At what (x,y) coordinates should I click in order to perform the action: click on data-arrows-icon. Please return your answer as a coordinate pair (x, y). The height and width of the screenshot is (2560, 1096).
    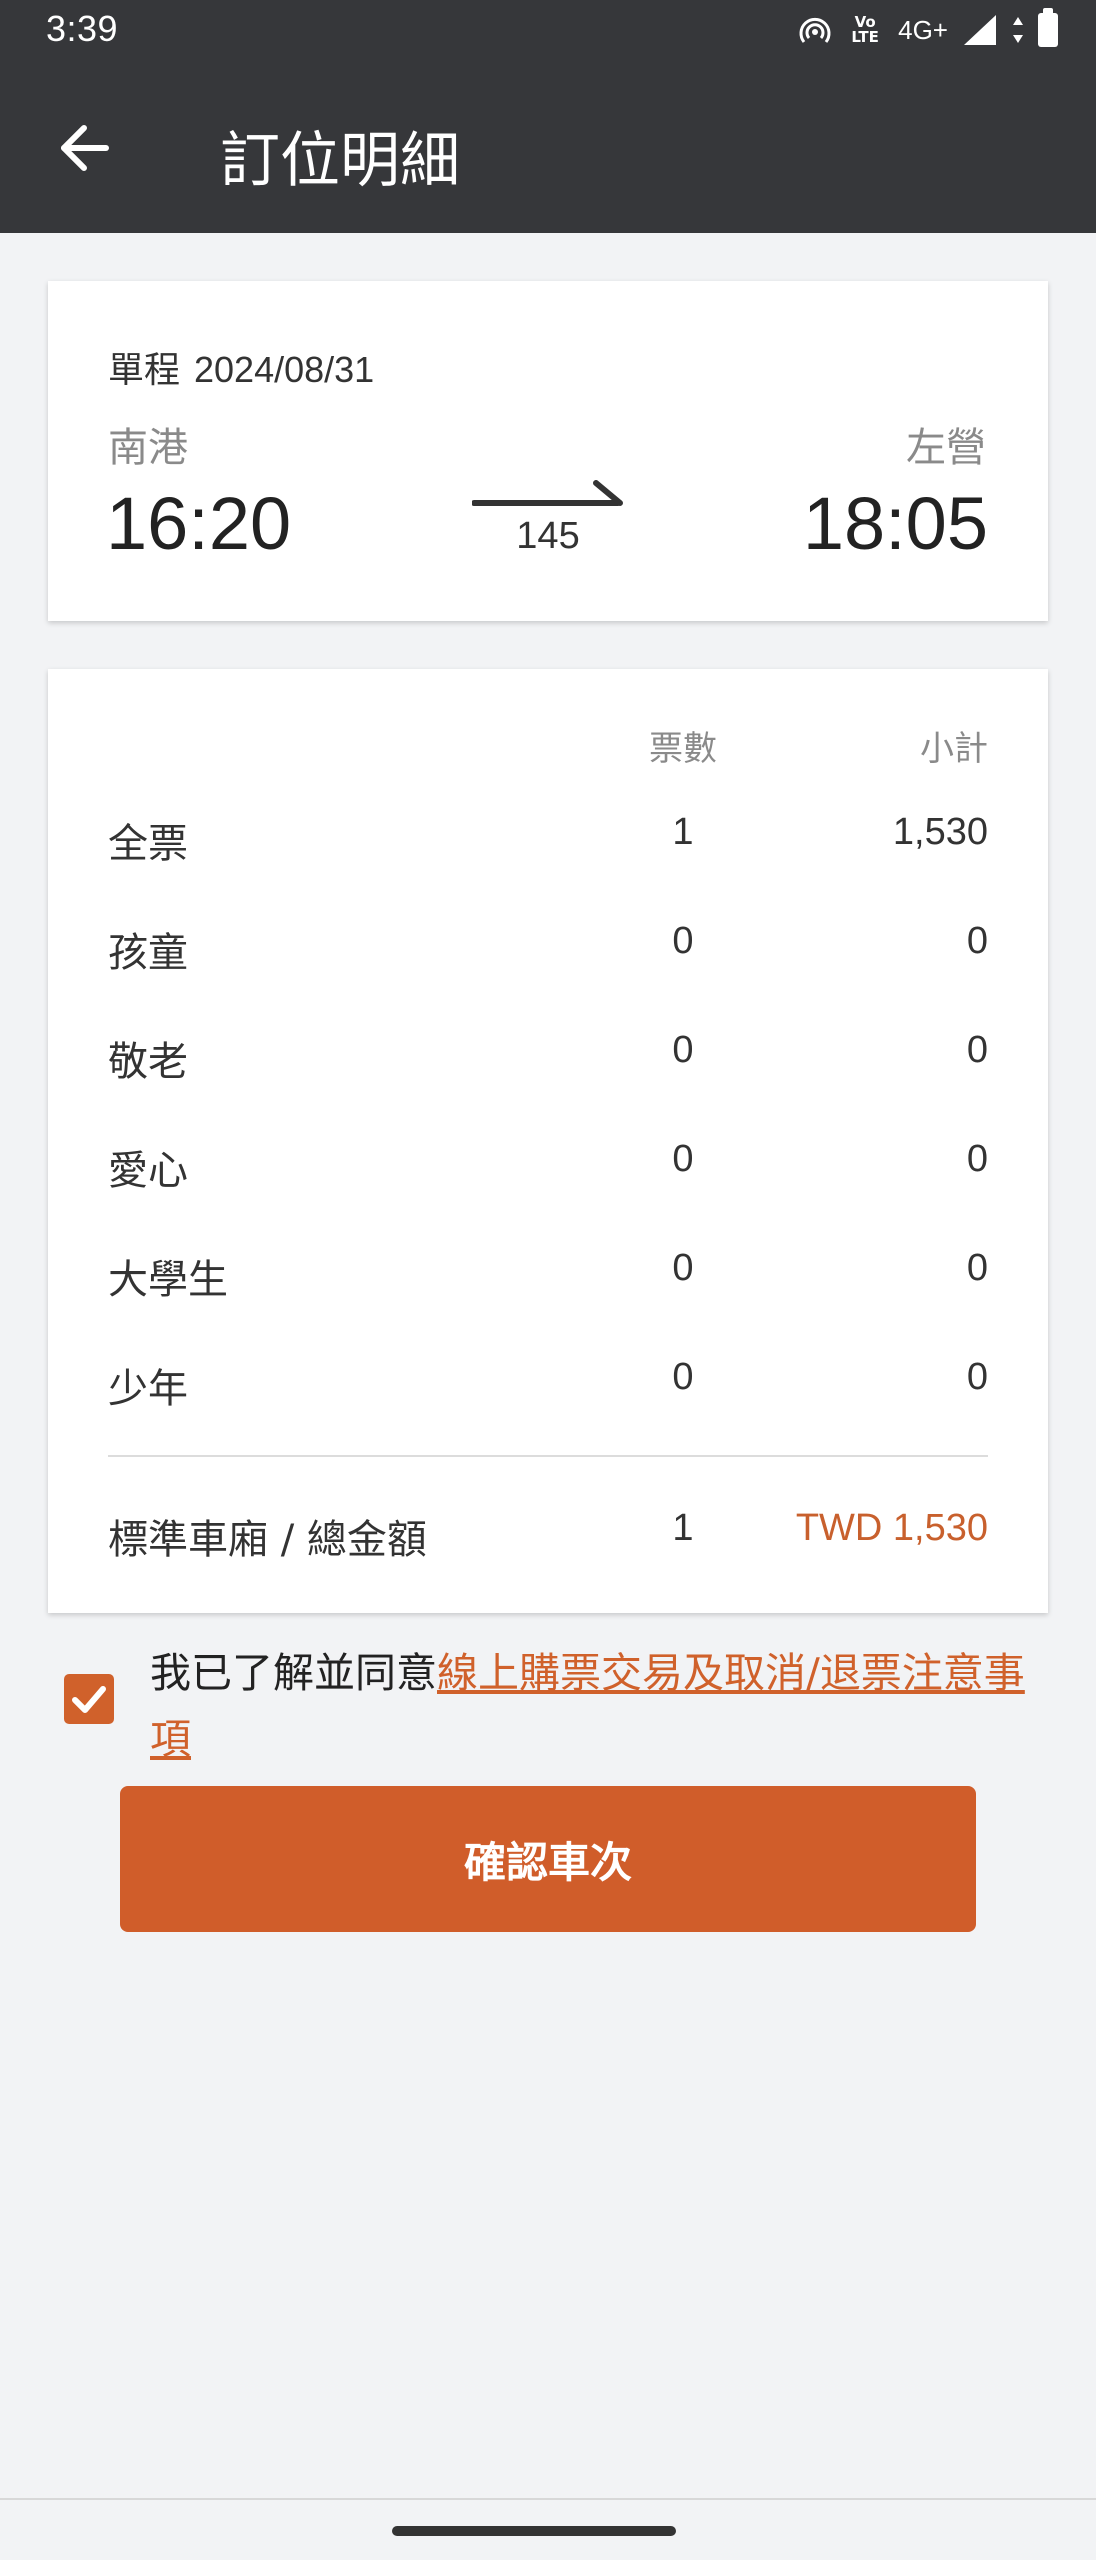
    Looking at the image, I should click on (1018, 30).